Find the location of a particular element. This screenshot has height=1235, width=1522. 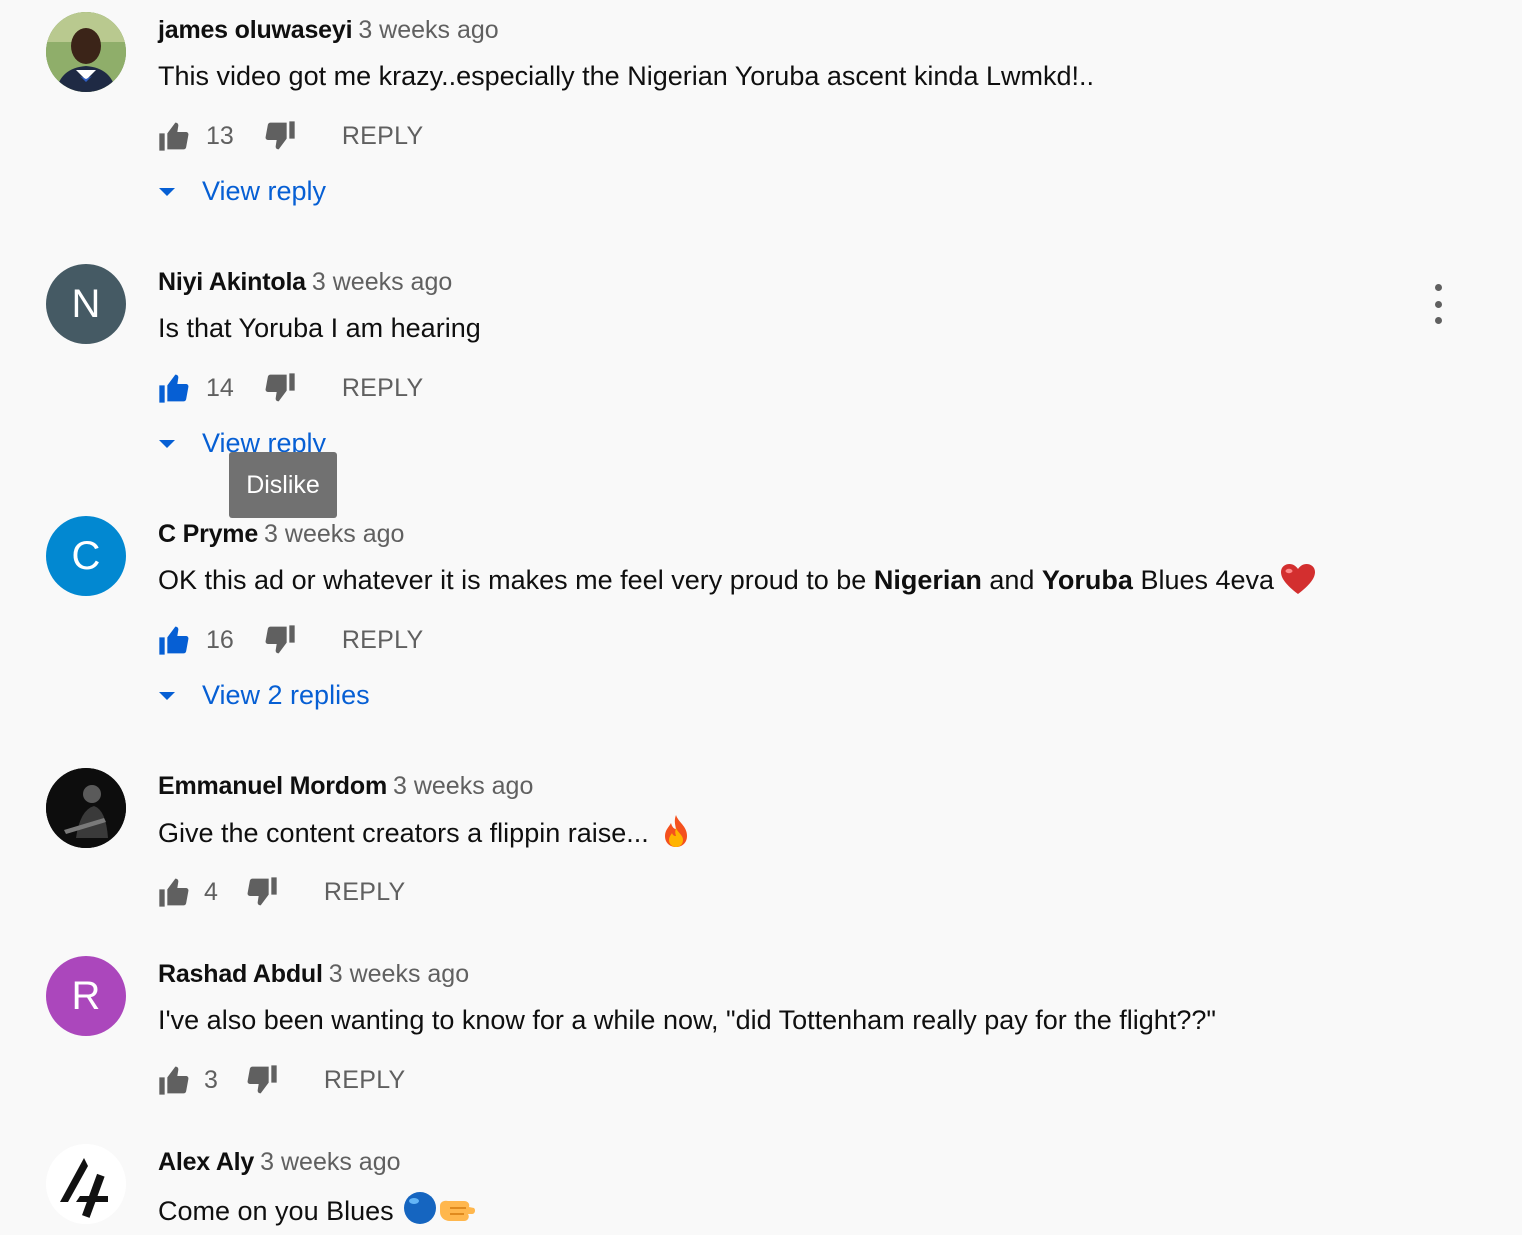

comment-actions: 13 REPLY is located at coordinates (290, 136).